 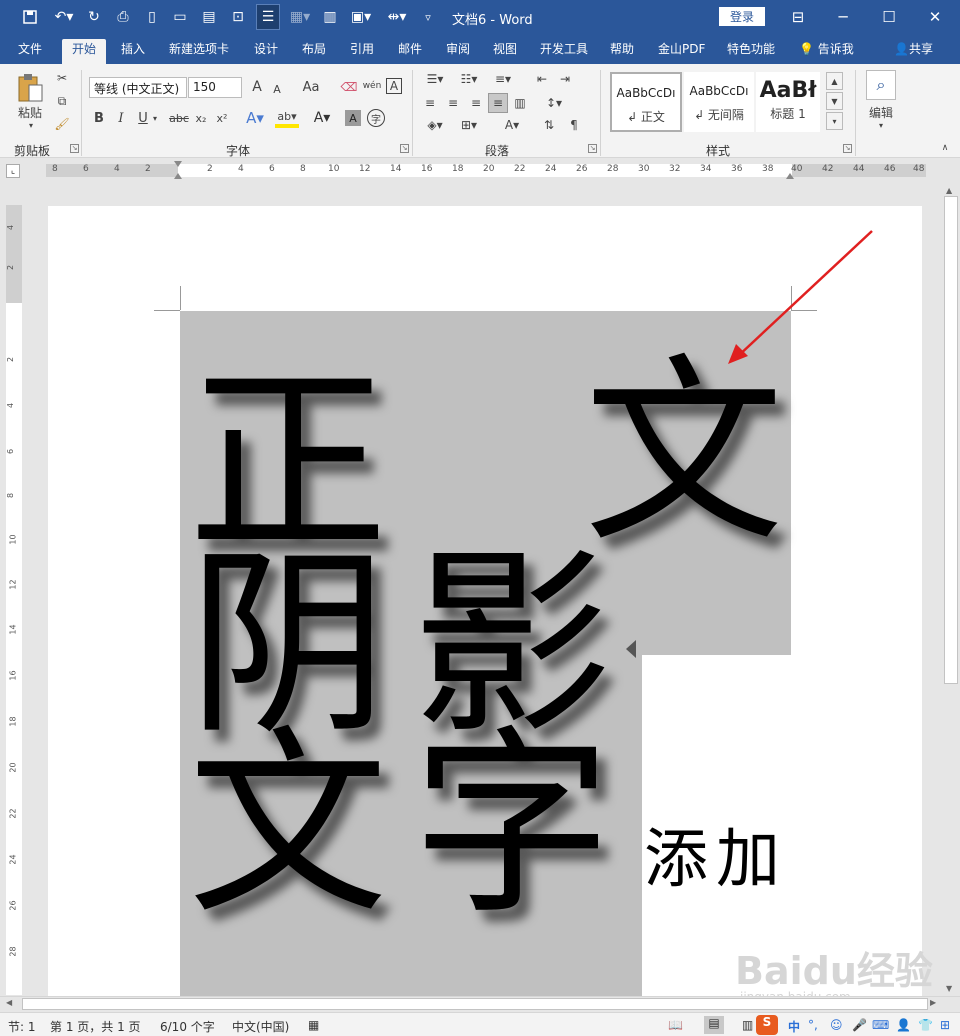 What do you see at coordinates (476, 103) in the screenshot?
I see `align-right-icon: ≡` at bounding box center [476, 103].